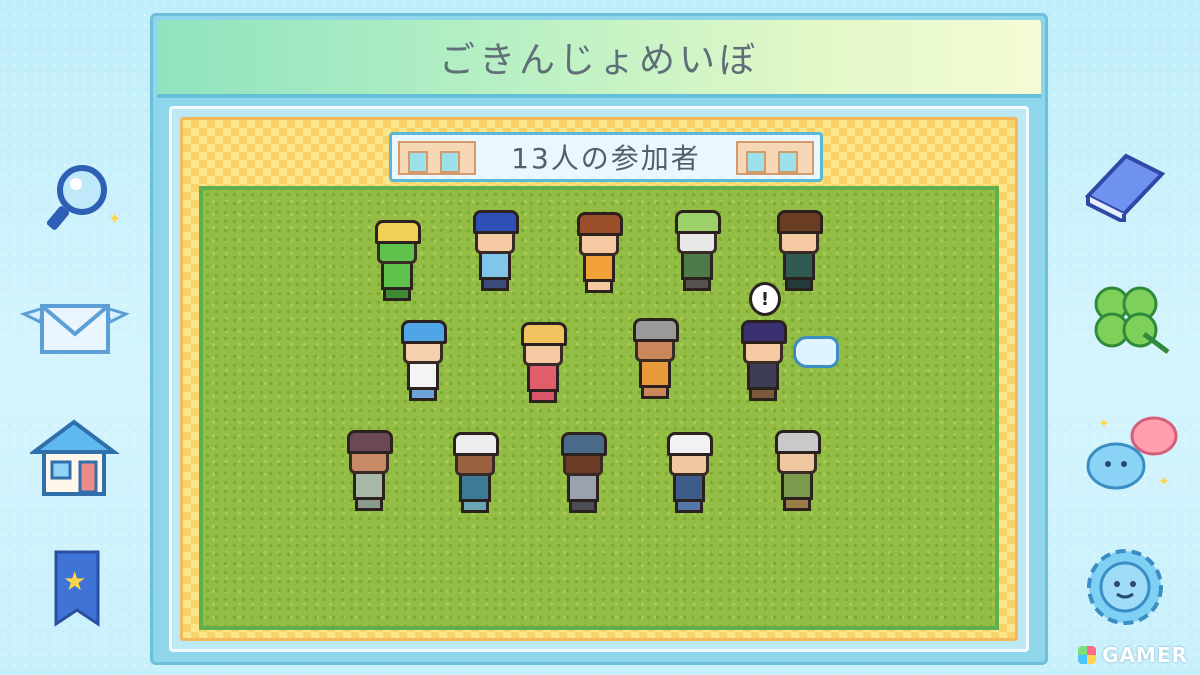 The width and height of the screenshot is (1200, 675). I want to click on bookmark-button: ★, so click(77, 590).